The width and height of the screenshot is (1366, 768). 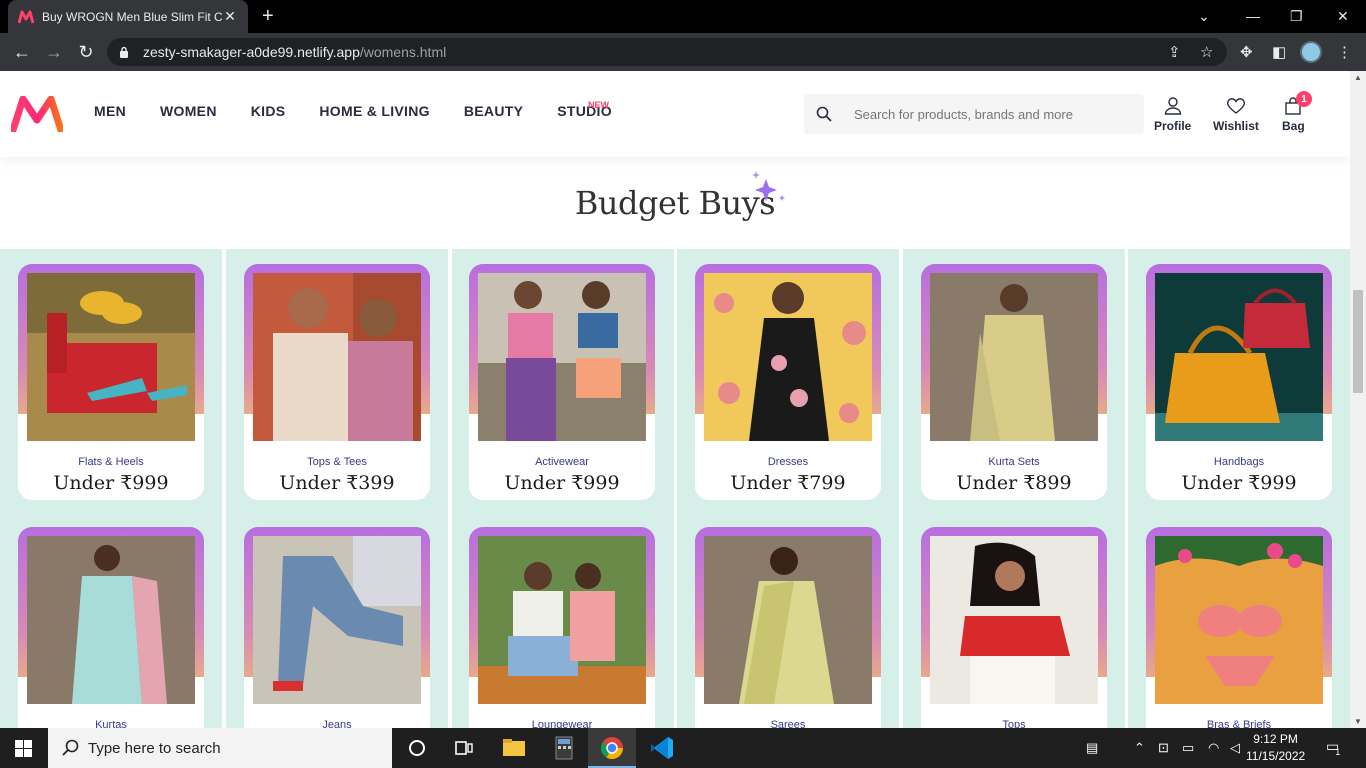 What do you see at coordinates (1358, 341) in the screenshot?
I see `scrollbar-thumb` at bounding box center [1358, 341].